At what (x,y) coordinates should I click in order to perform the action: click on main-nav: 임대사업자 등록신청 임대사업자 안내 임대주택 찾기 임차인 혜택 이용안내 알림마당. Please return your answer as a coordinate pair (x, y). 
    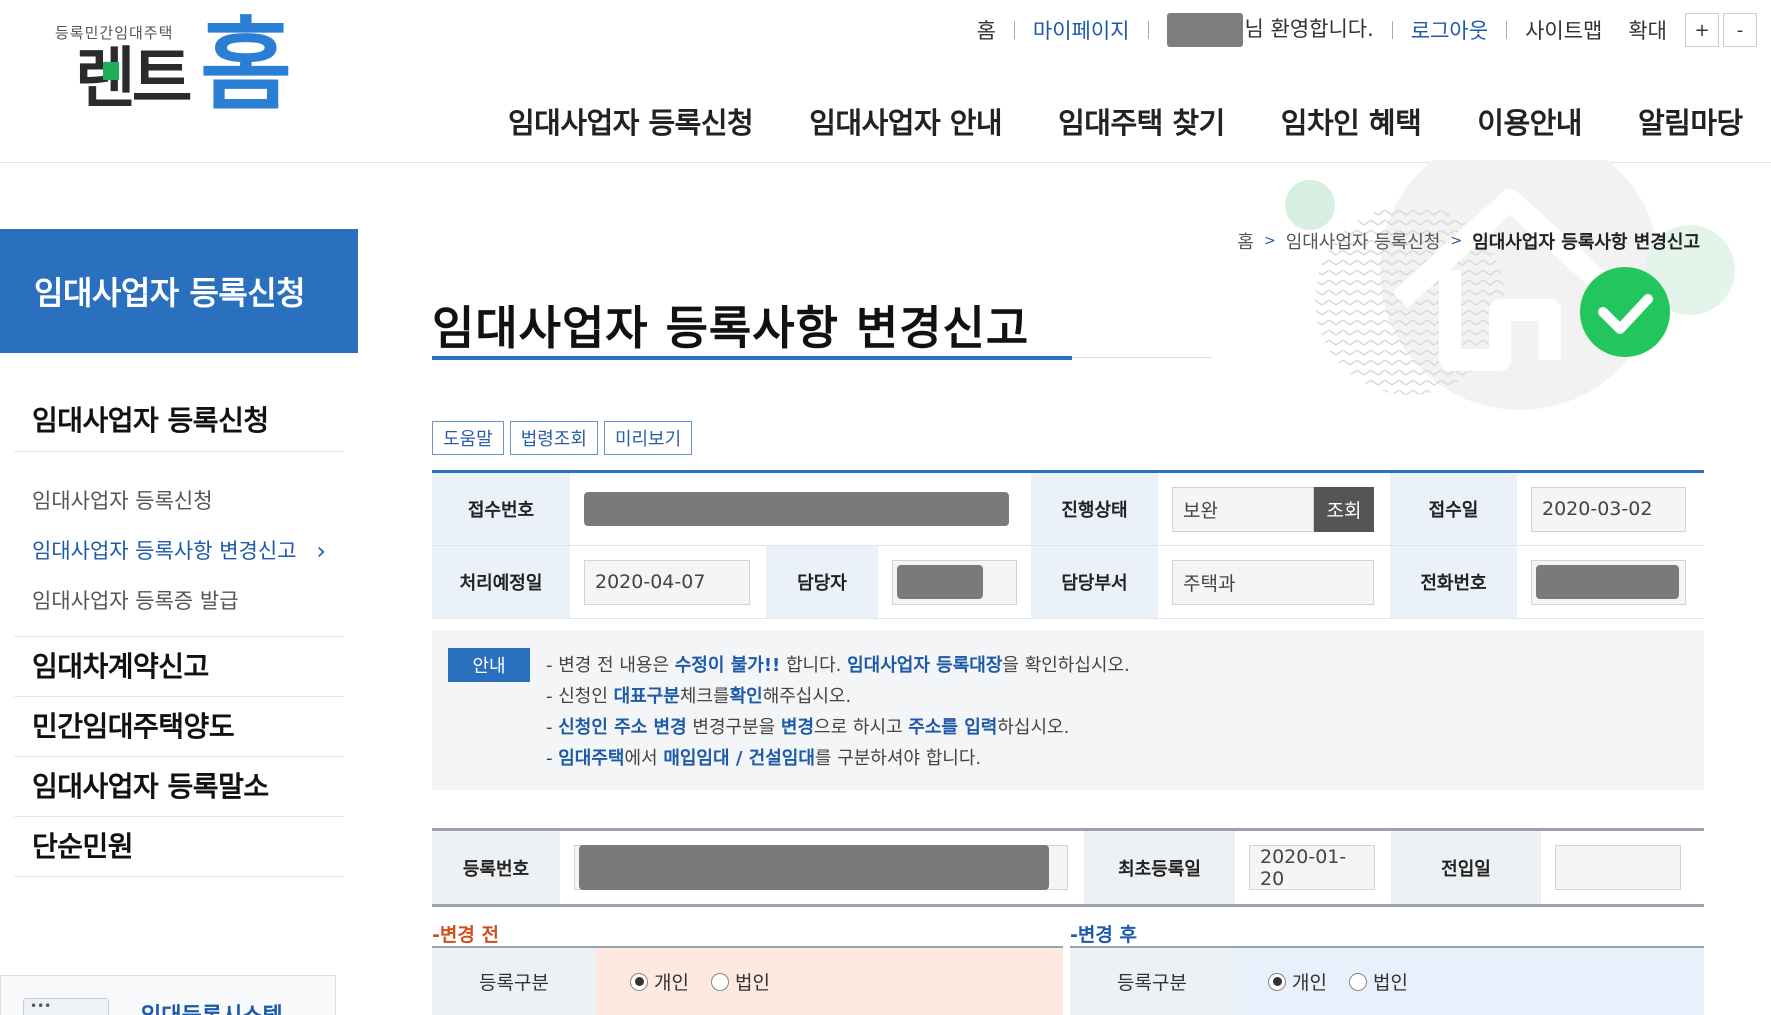
    Looking at the image, I should click on (1125, 121).